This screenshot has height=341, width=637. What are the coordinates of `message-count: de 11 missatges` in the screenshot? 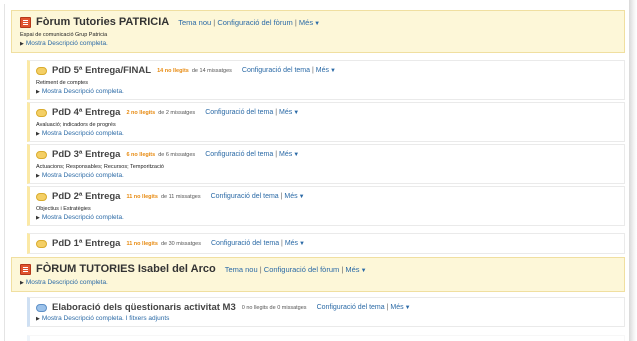 It's located at (180, 196).